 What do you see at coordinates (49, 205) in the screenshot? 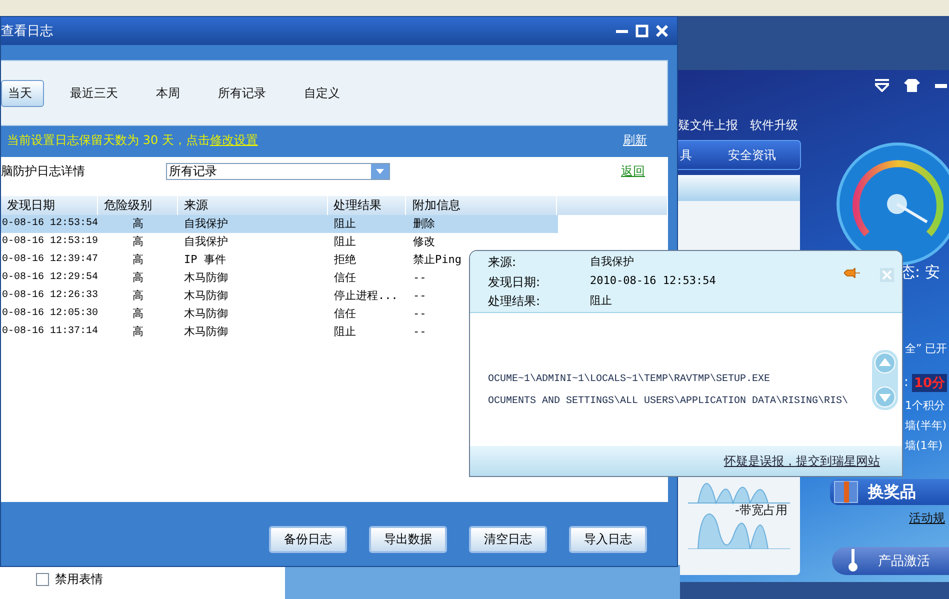
I see `column-header: 发现日期` at bounding box center [49, 205].